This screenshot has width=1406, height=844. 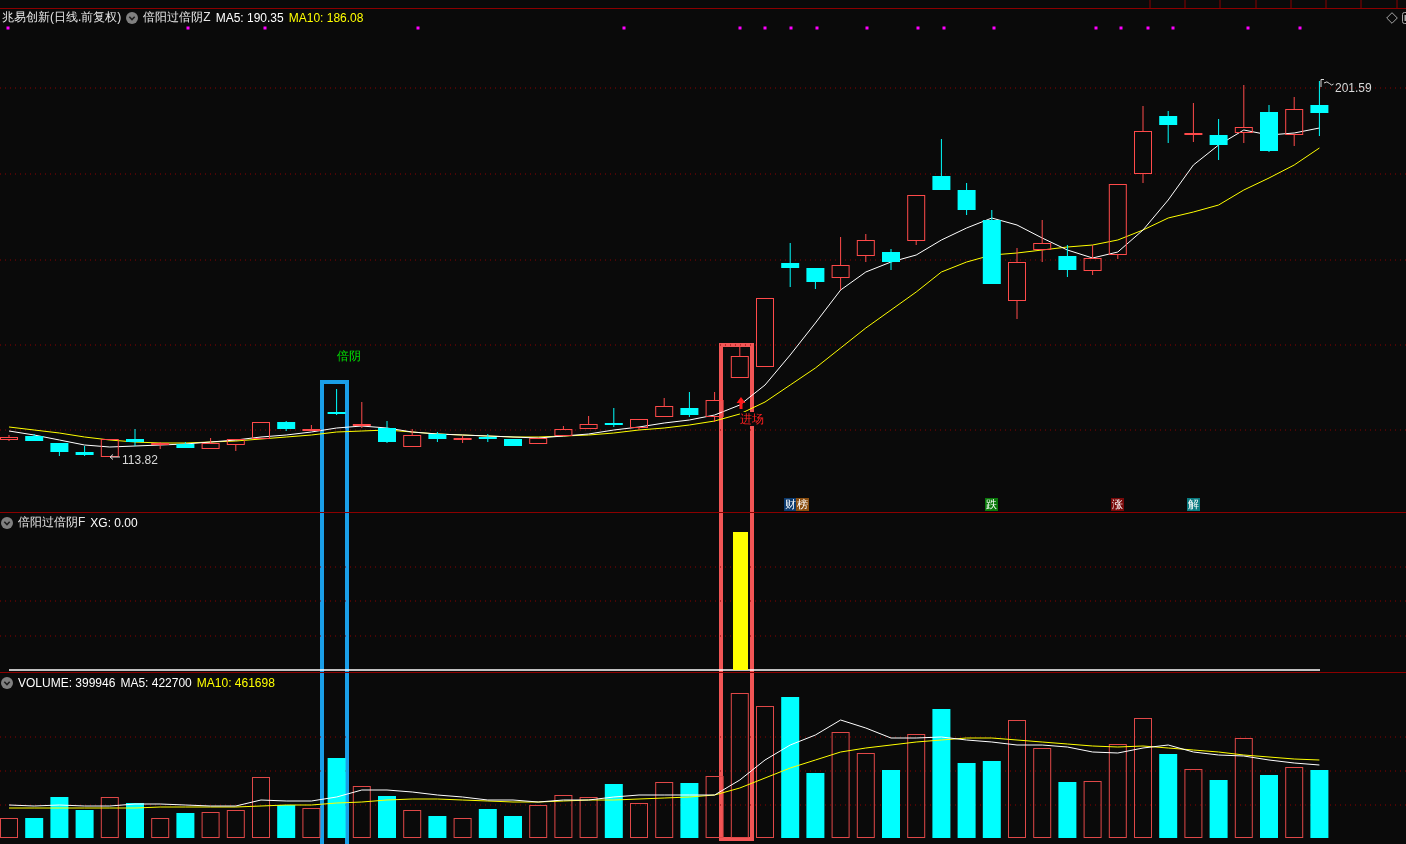 I want to click on toggle-icon, so click(x=1404, y=17).